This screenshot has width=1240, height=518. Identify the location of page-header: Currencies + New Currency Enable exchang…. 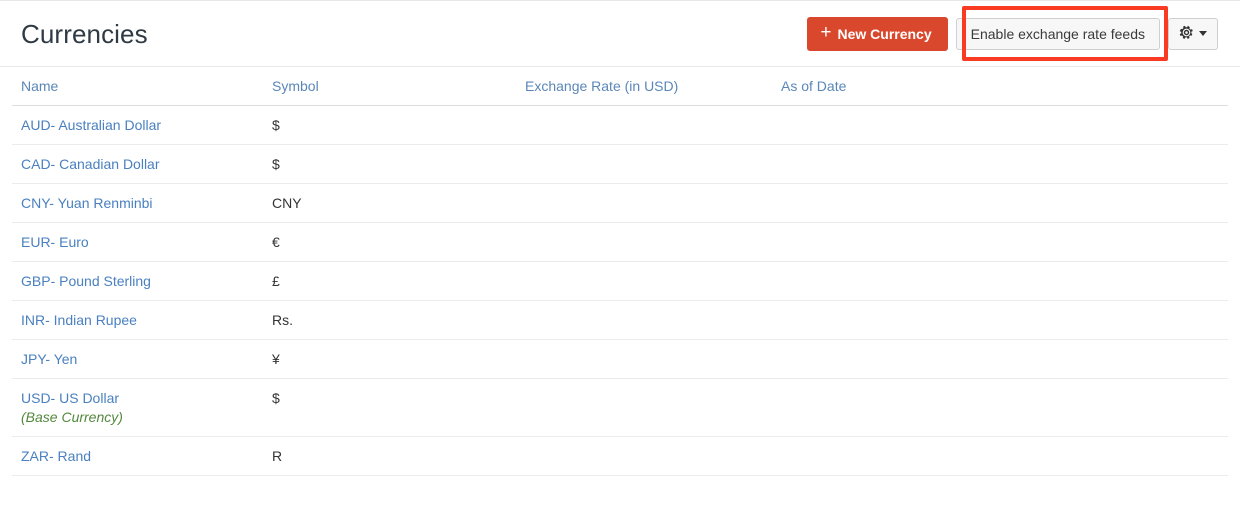
(620, 34).